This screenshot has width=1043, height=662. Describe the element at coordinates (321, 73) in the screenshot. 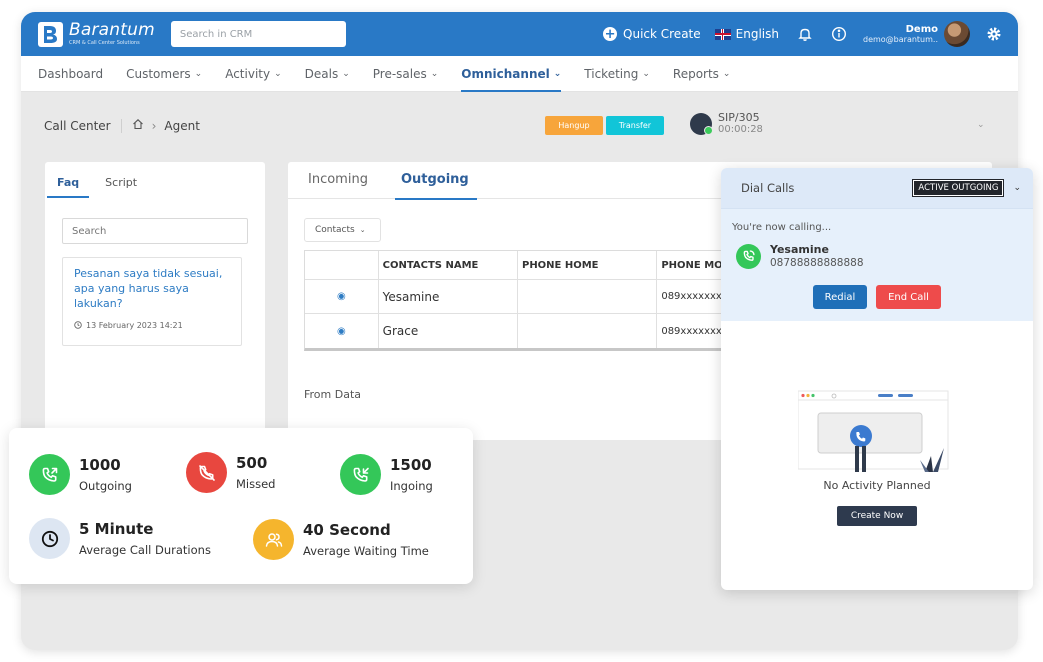

I see `nav-label: Deals` at that location.